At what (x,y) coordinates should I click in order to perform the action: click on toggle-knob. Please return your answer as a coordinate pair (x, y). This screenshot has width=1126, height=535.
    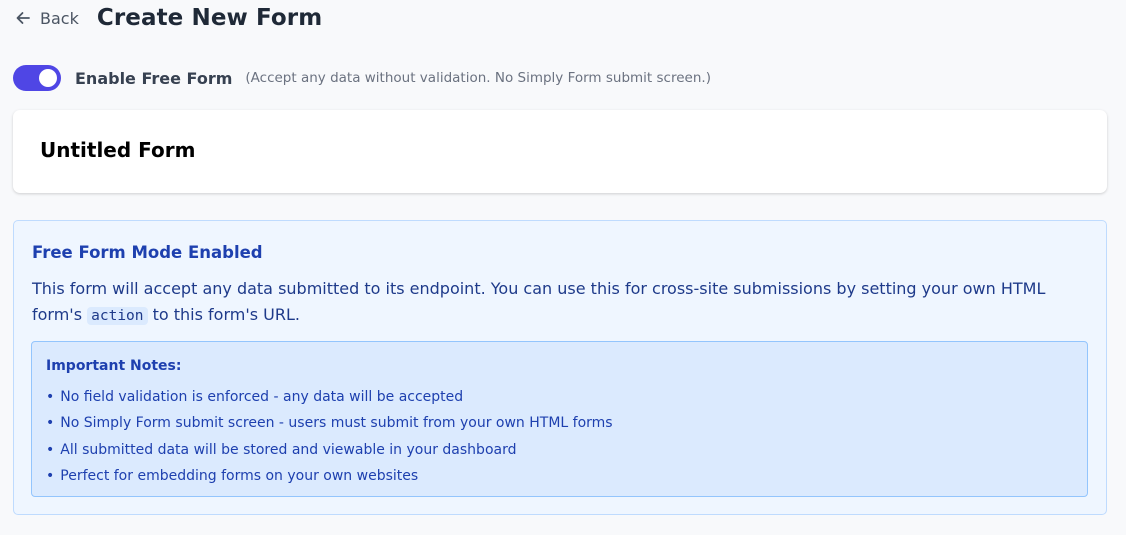
    Looking at the image, I should click on (48, 78).